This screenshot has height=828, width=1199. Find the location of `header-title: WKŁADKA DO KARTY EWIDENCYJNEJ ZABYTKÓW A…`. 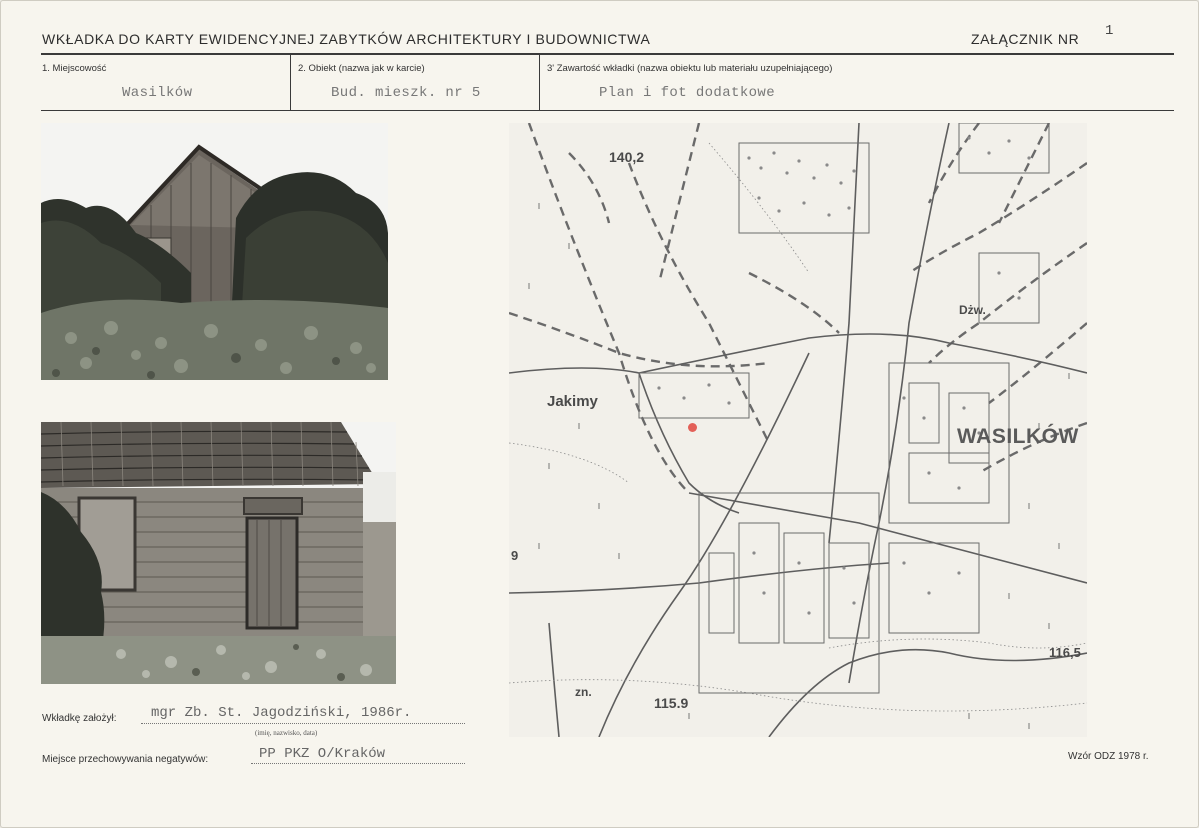

header-title: WKŁADKA DO KARTY EWIDENCYJNEJ ZABYTKÓW A… is located at coordinates (346, 39).